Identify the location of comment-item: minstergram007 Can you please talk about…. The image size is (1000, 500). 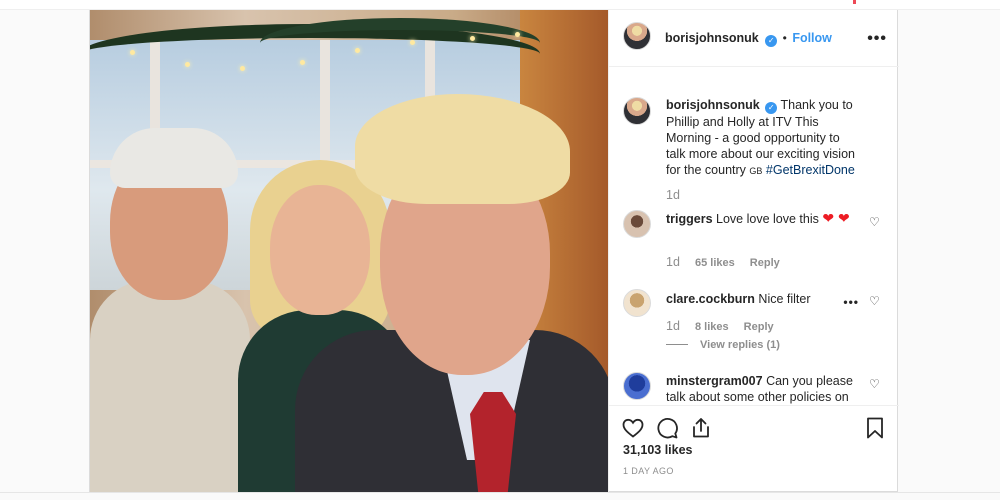
(754, 388).